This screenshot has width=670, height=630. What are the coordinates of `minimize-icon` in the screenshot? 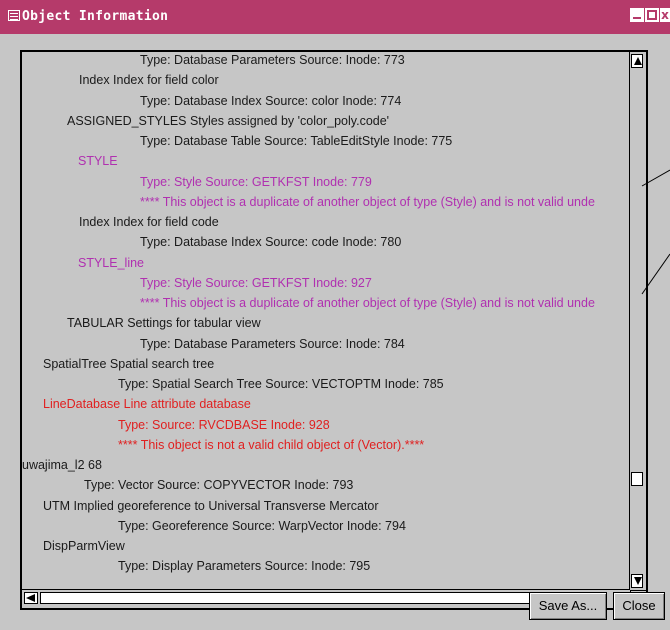 It's located at (637, 15).